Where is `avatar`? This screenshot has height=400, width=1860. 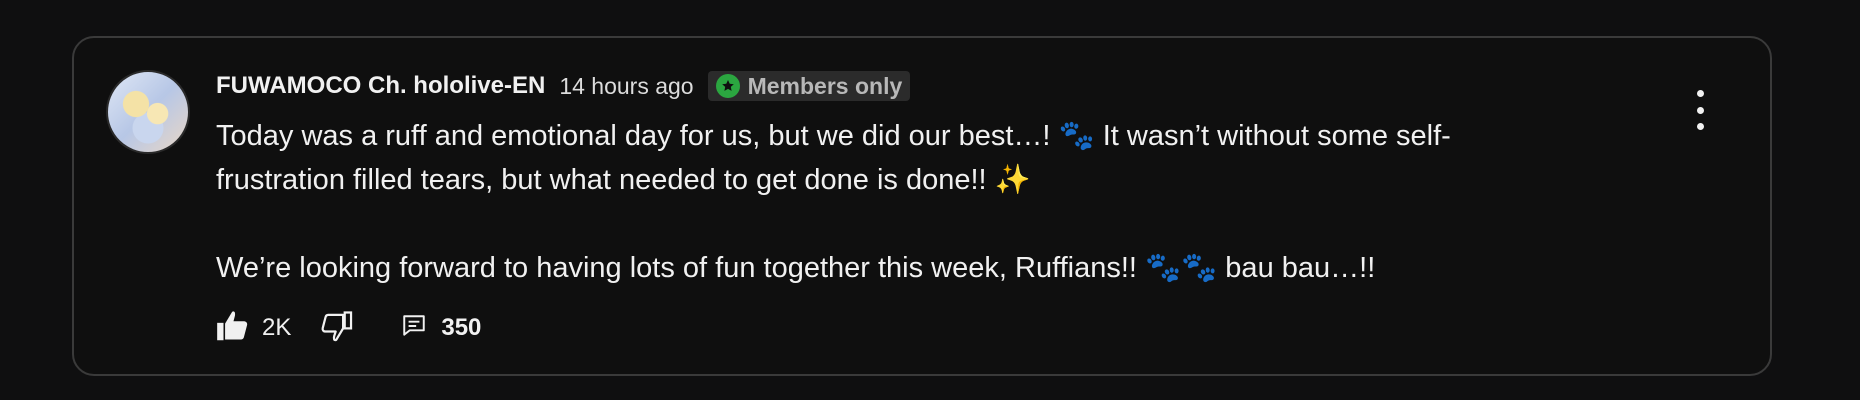 avatar is located at coordinates (148, 112).